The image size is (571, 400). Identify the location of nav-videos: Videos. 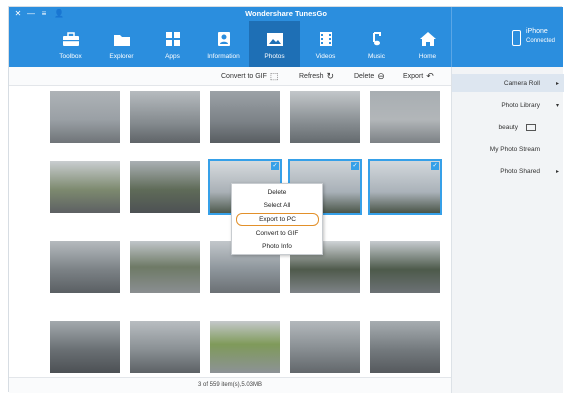
(325, 44).